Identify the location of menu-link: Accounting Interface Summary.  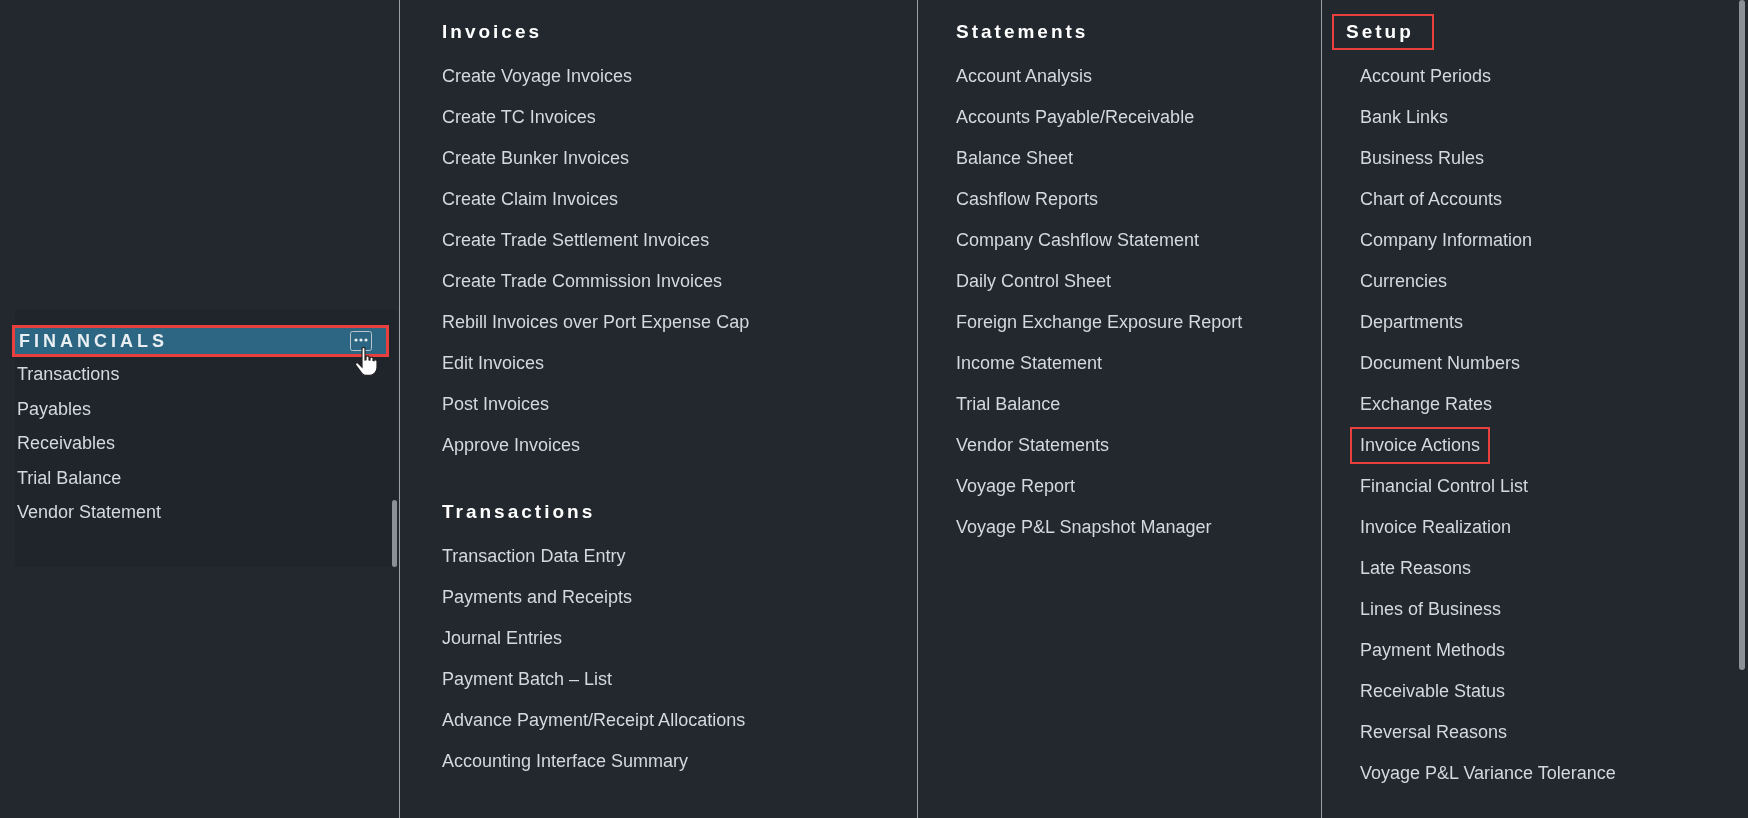
(565, 761).